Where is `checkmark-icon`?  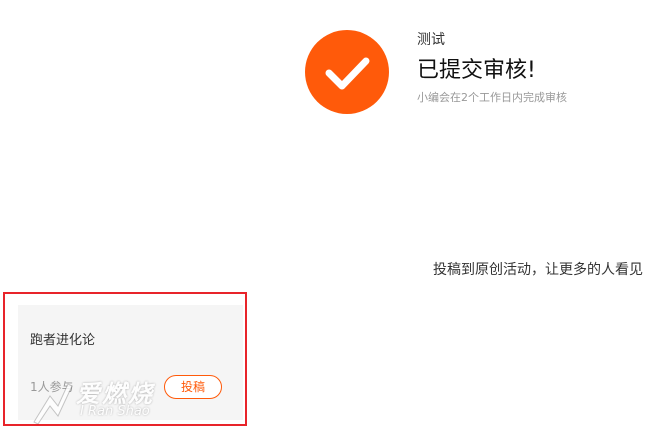 checkmark-icon is located at coordinates (347, 73).